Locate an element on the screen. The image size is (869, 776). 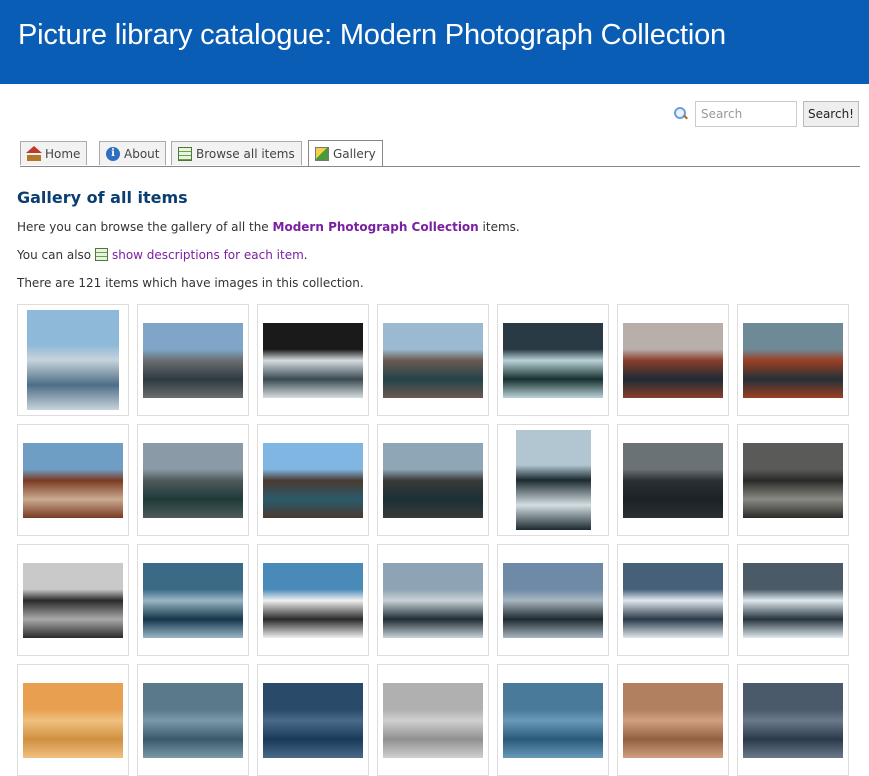
tab-browse-all-items: Browse all items is located at coordinates (236, 153).